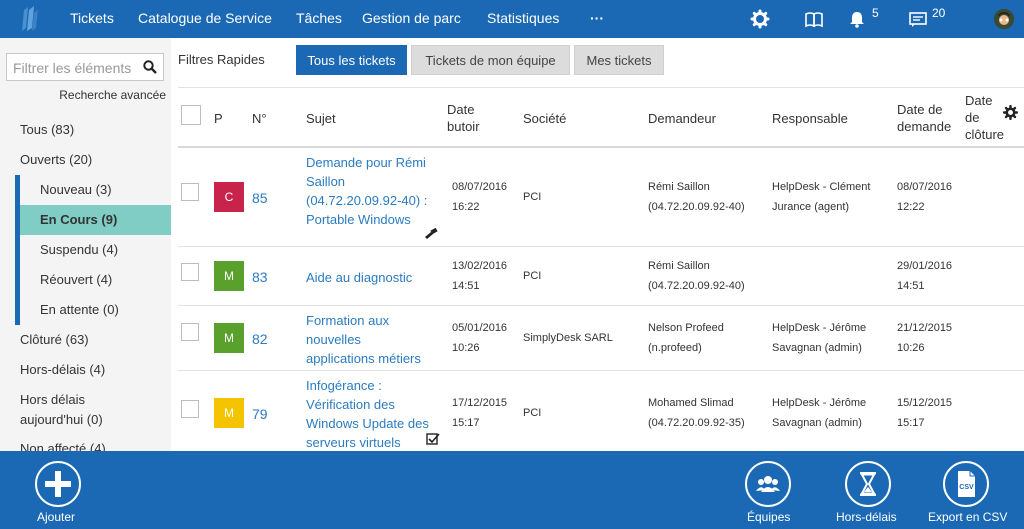  Describe the element at coordinates (696, 276) in the screenshot. I see `requester-cell: Rémi Saillon (04.72.20.09.92-40)` at that location.